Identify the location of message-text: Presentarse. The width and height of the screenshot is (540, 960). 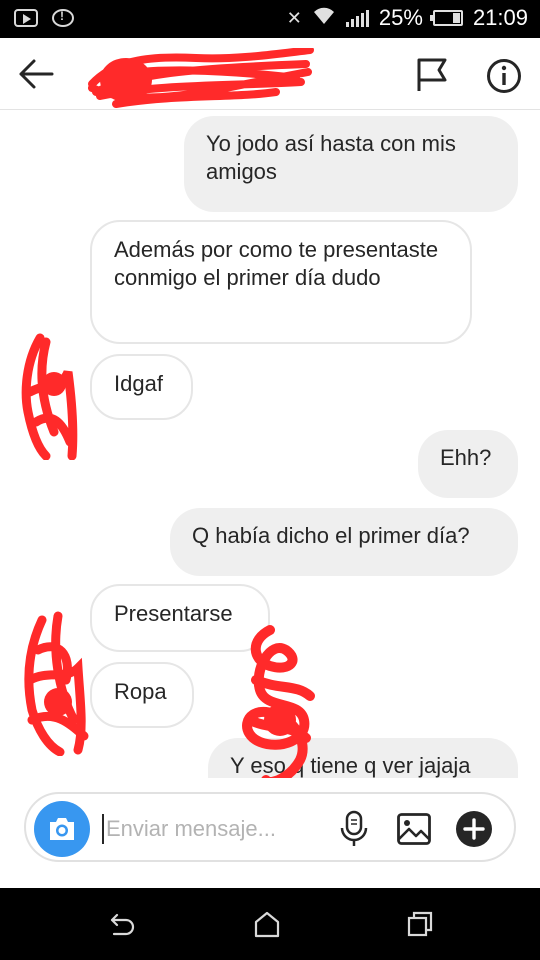
(173, 613).